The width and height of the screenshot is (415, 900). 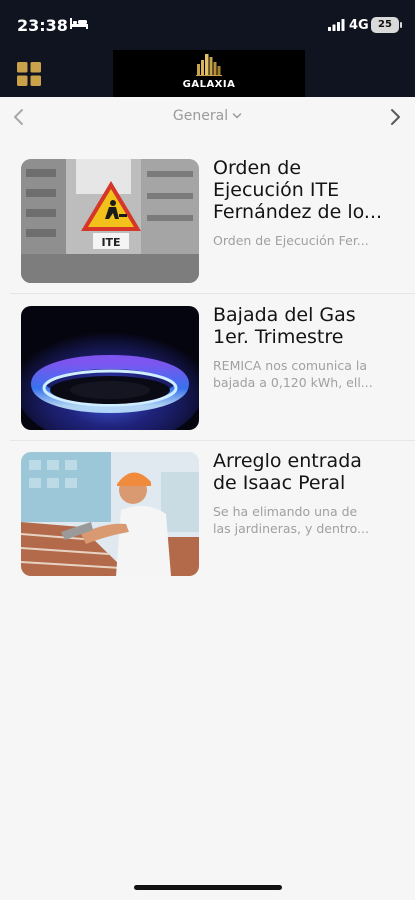 I want to click on title-line: Bajada del Gas, so click(x=284, y=315).